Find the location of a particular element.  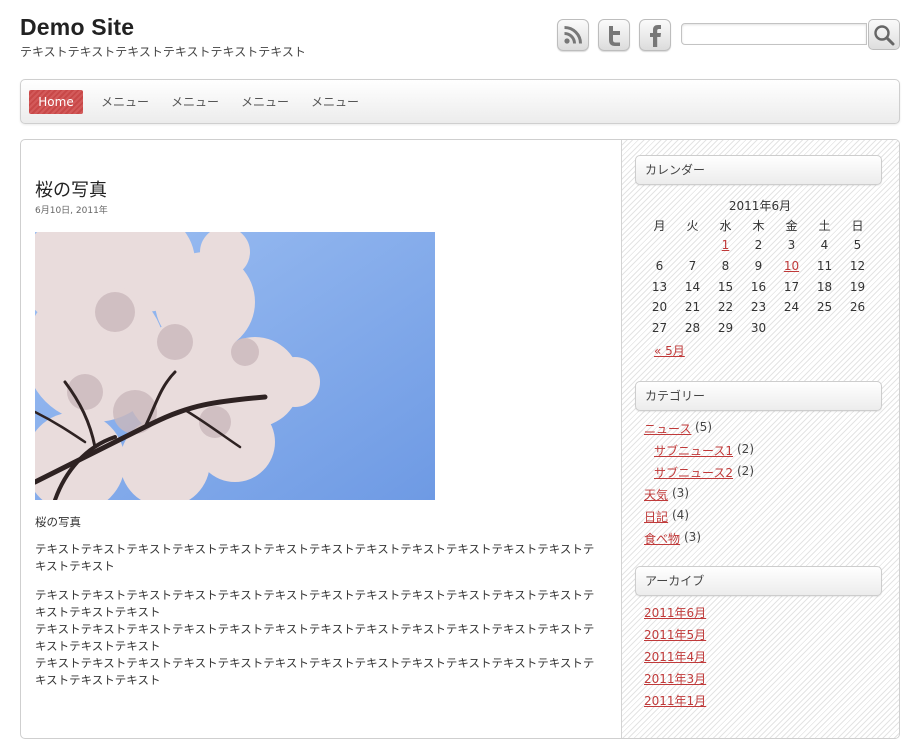

calendar-day: 5 is located at coordinates (857, 245).